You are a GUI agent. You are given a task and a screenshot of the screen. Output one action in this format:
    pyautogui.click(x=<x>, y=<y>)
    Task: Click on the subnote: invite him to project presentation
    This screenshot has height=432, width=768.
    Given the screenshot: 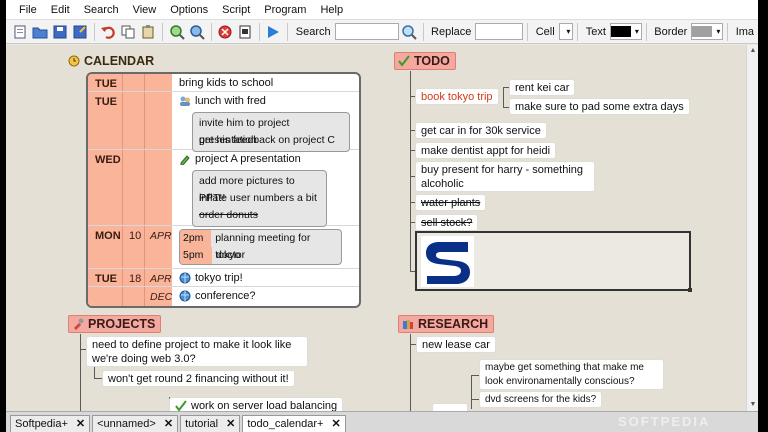 What is the action you would take?
    pyautogui.click(x=244, y=131)
    